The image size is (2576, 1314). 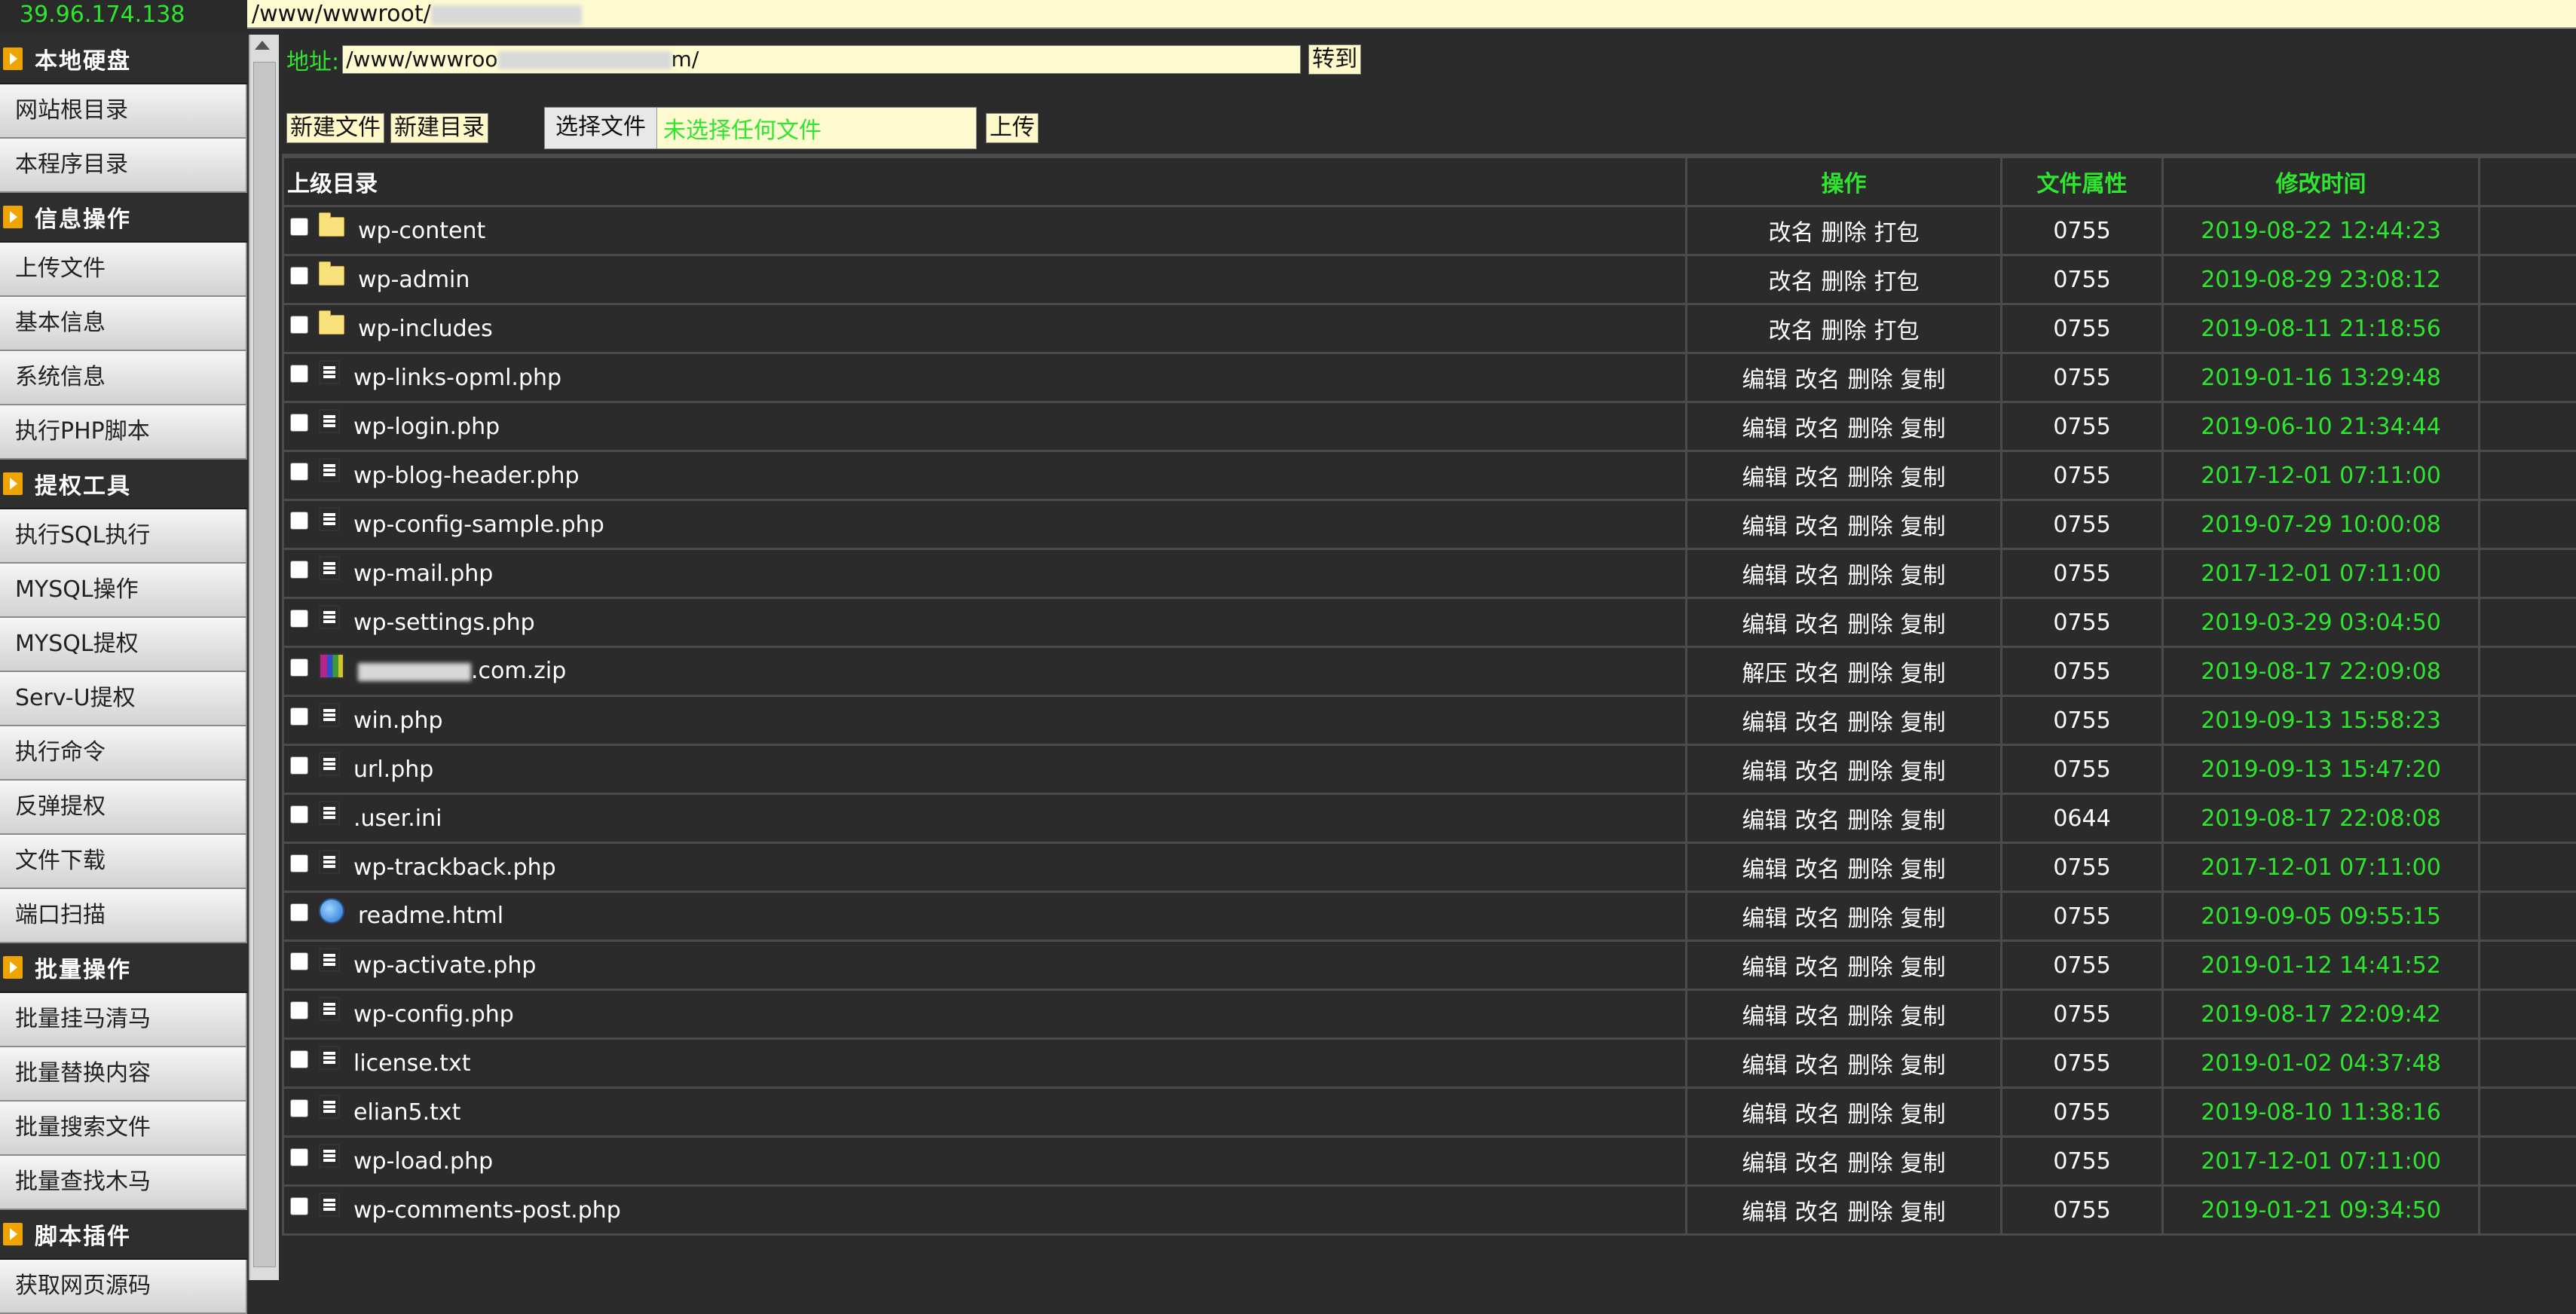 I want to click on file-name-link: wp-mail.php, so click(x=423, y=574).